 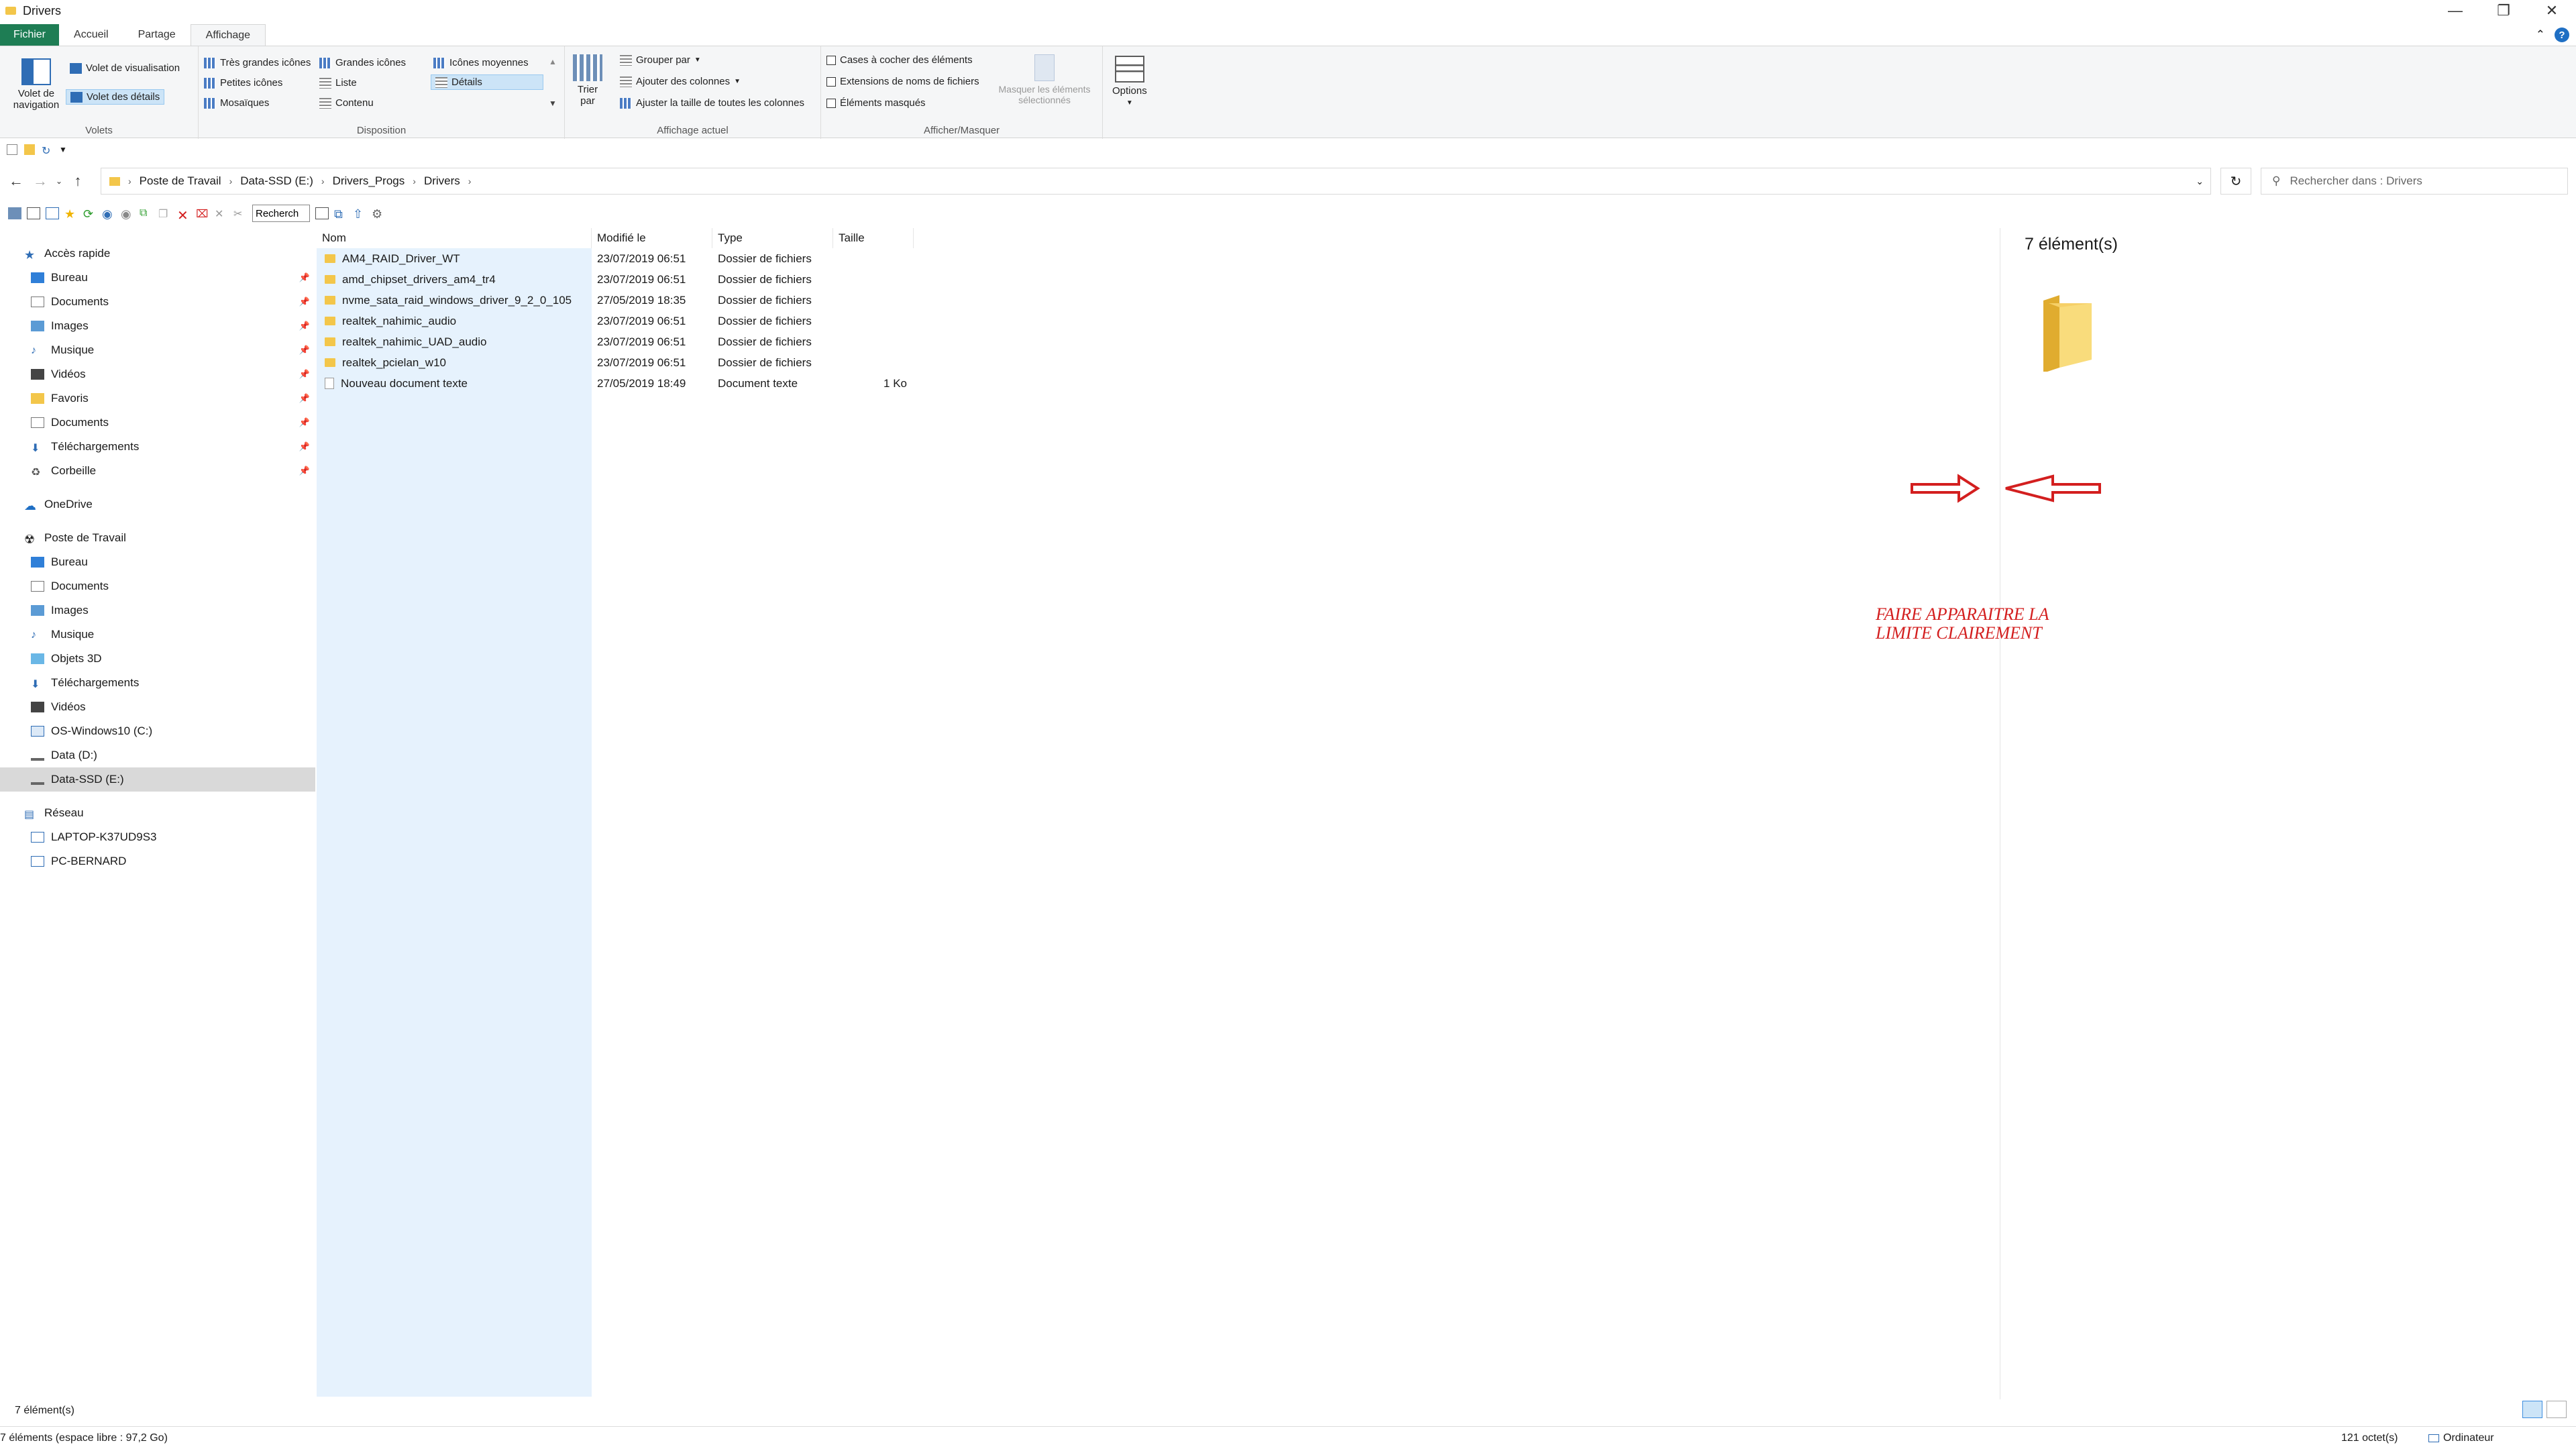 I want to click on address-dropdown-icon: ⌄, so click(x=2200, y=181).